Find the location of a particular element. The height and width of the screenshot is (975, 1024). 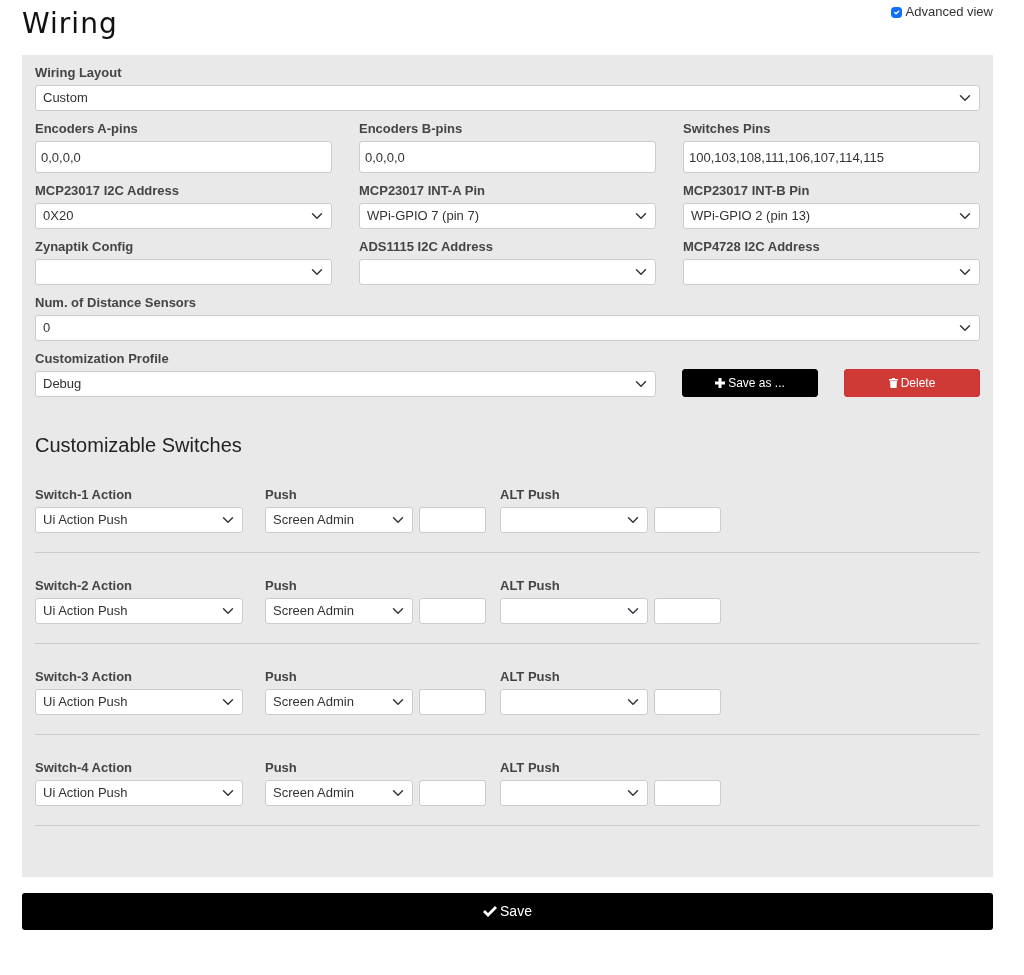

wiring-layout-select: Custom is located at coordinates (507, 98).